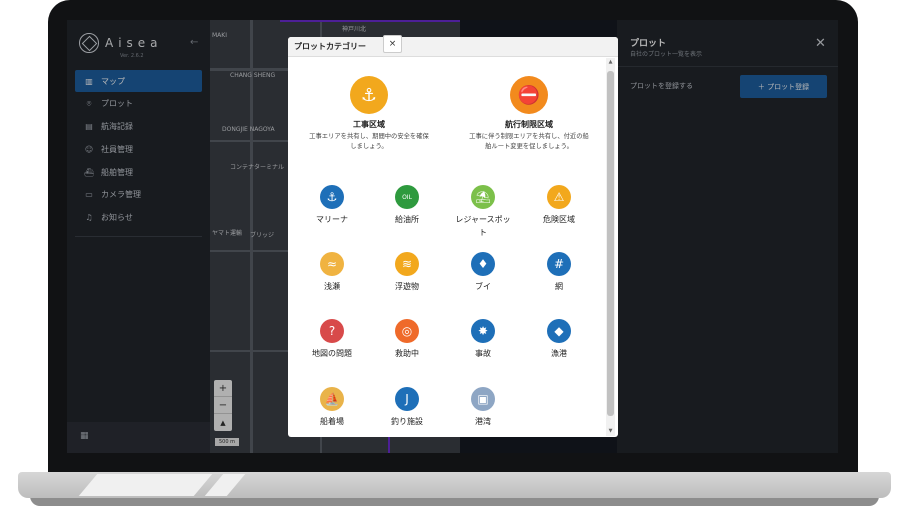  I want to click on shallow-icon: ≈, so click(332, 264).